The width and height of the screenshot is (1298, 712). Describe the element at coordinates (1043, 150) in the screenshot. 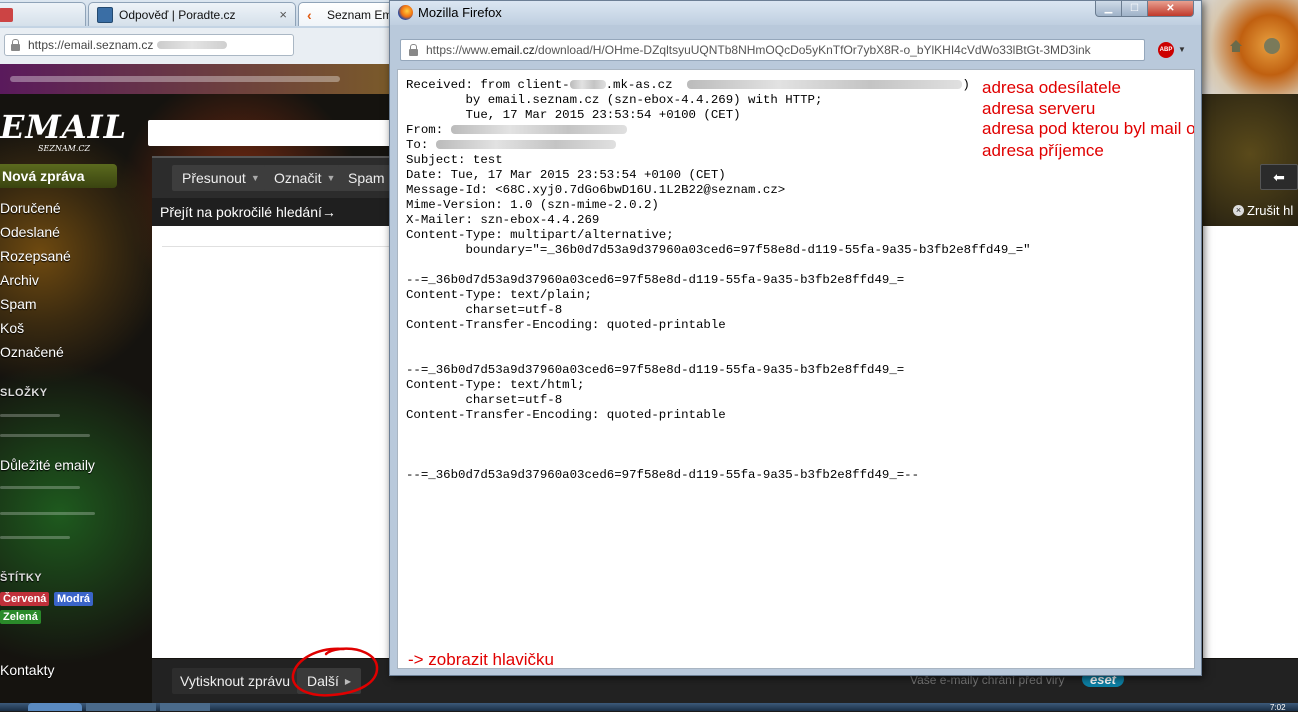

I see `annotation-recipient-address: adresa příjemce` at that location.